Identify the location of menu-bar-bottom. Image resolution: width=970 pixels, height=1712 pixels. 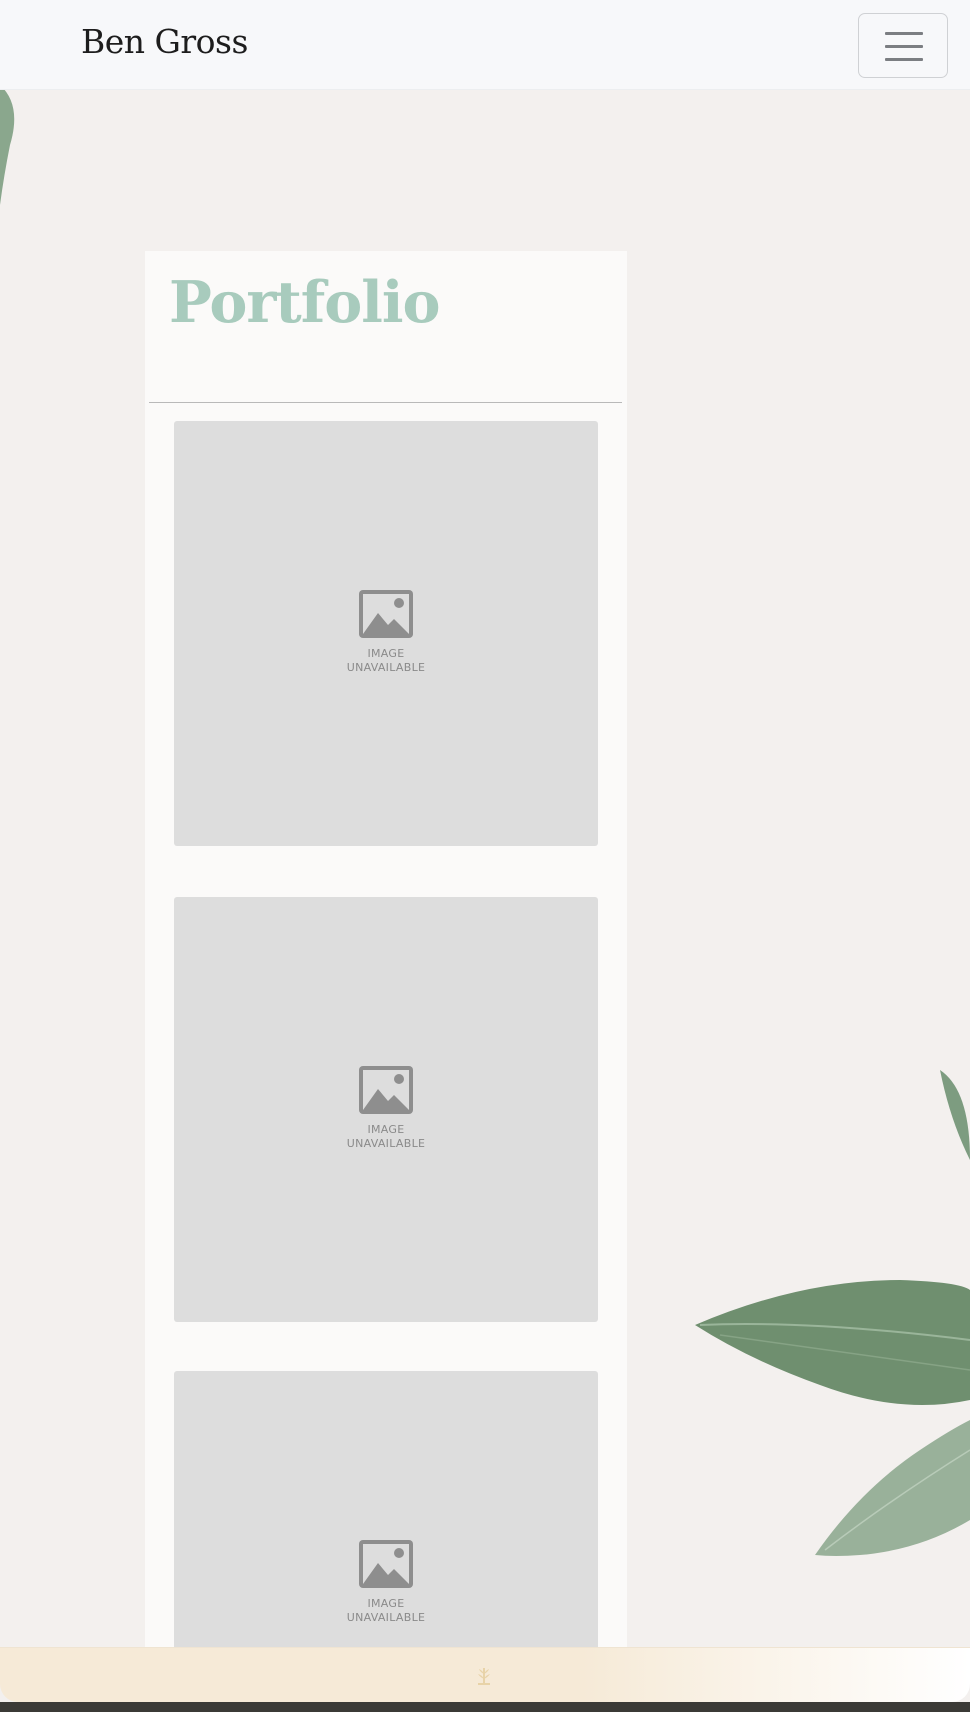
(904, 59).